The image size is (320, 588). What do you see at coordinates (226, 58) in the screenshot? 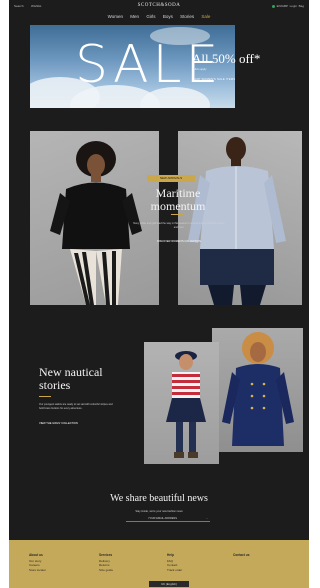
I see `hero-title: All 50% off*` at bounding box center [226, 58].